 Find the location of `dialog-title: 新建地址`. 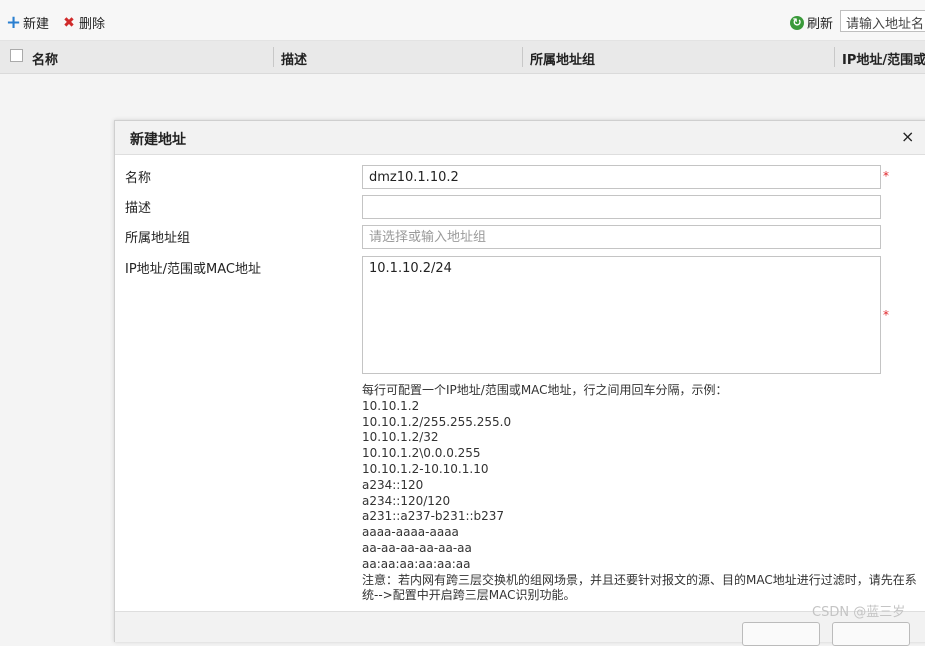

dialog-title: 新建地址 is located at coordinates (158, 140).